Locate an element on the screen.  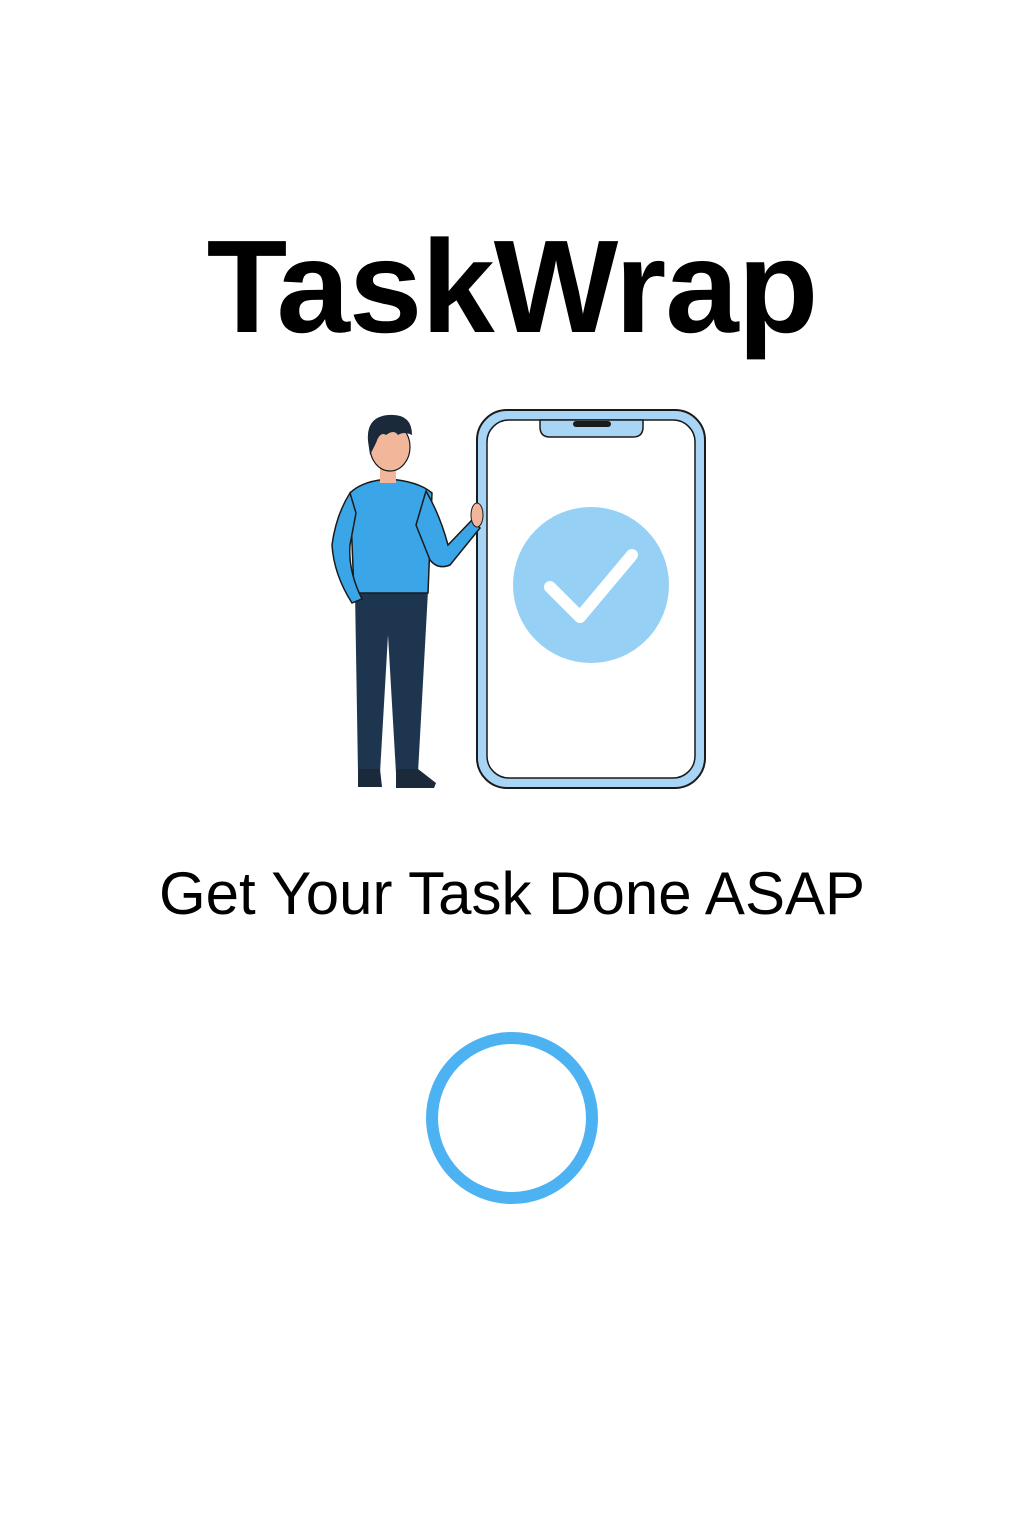
app-title: TaskWrap is located at coordinates (512, 286).